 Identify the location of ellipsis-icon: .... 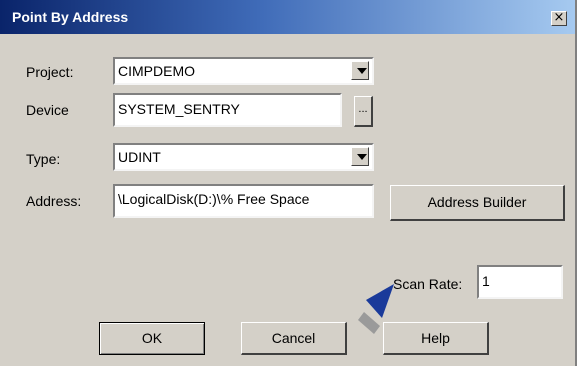
(363, 109).